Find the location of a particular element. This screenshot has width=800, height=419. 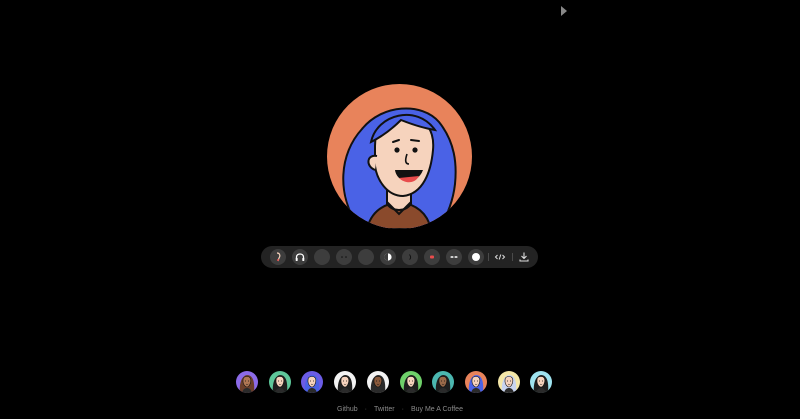

ear-icon is located at coordinates (278, 257).